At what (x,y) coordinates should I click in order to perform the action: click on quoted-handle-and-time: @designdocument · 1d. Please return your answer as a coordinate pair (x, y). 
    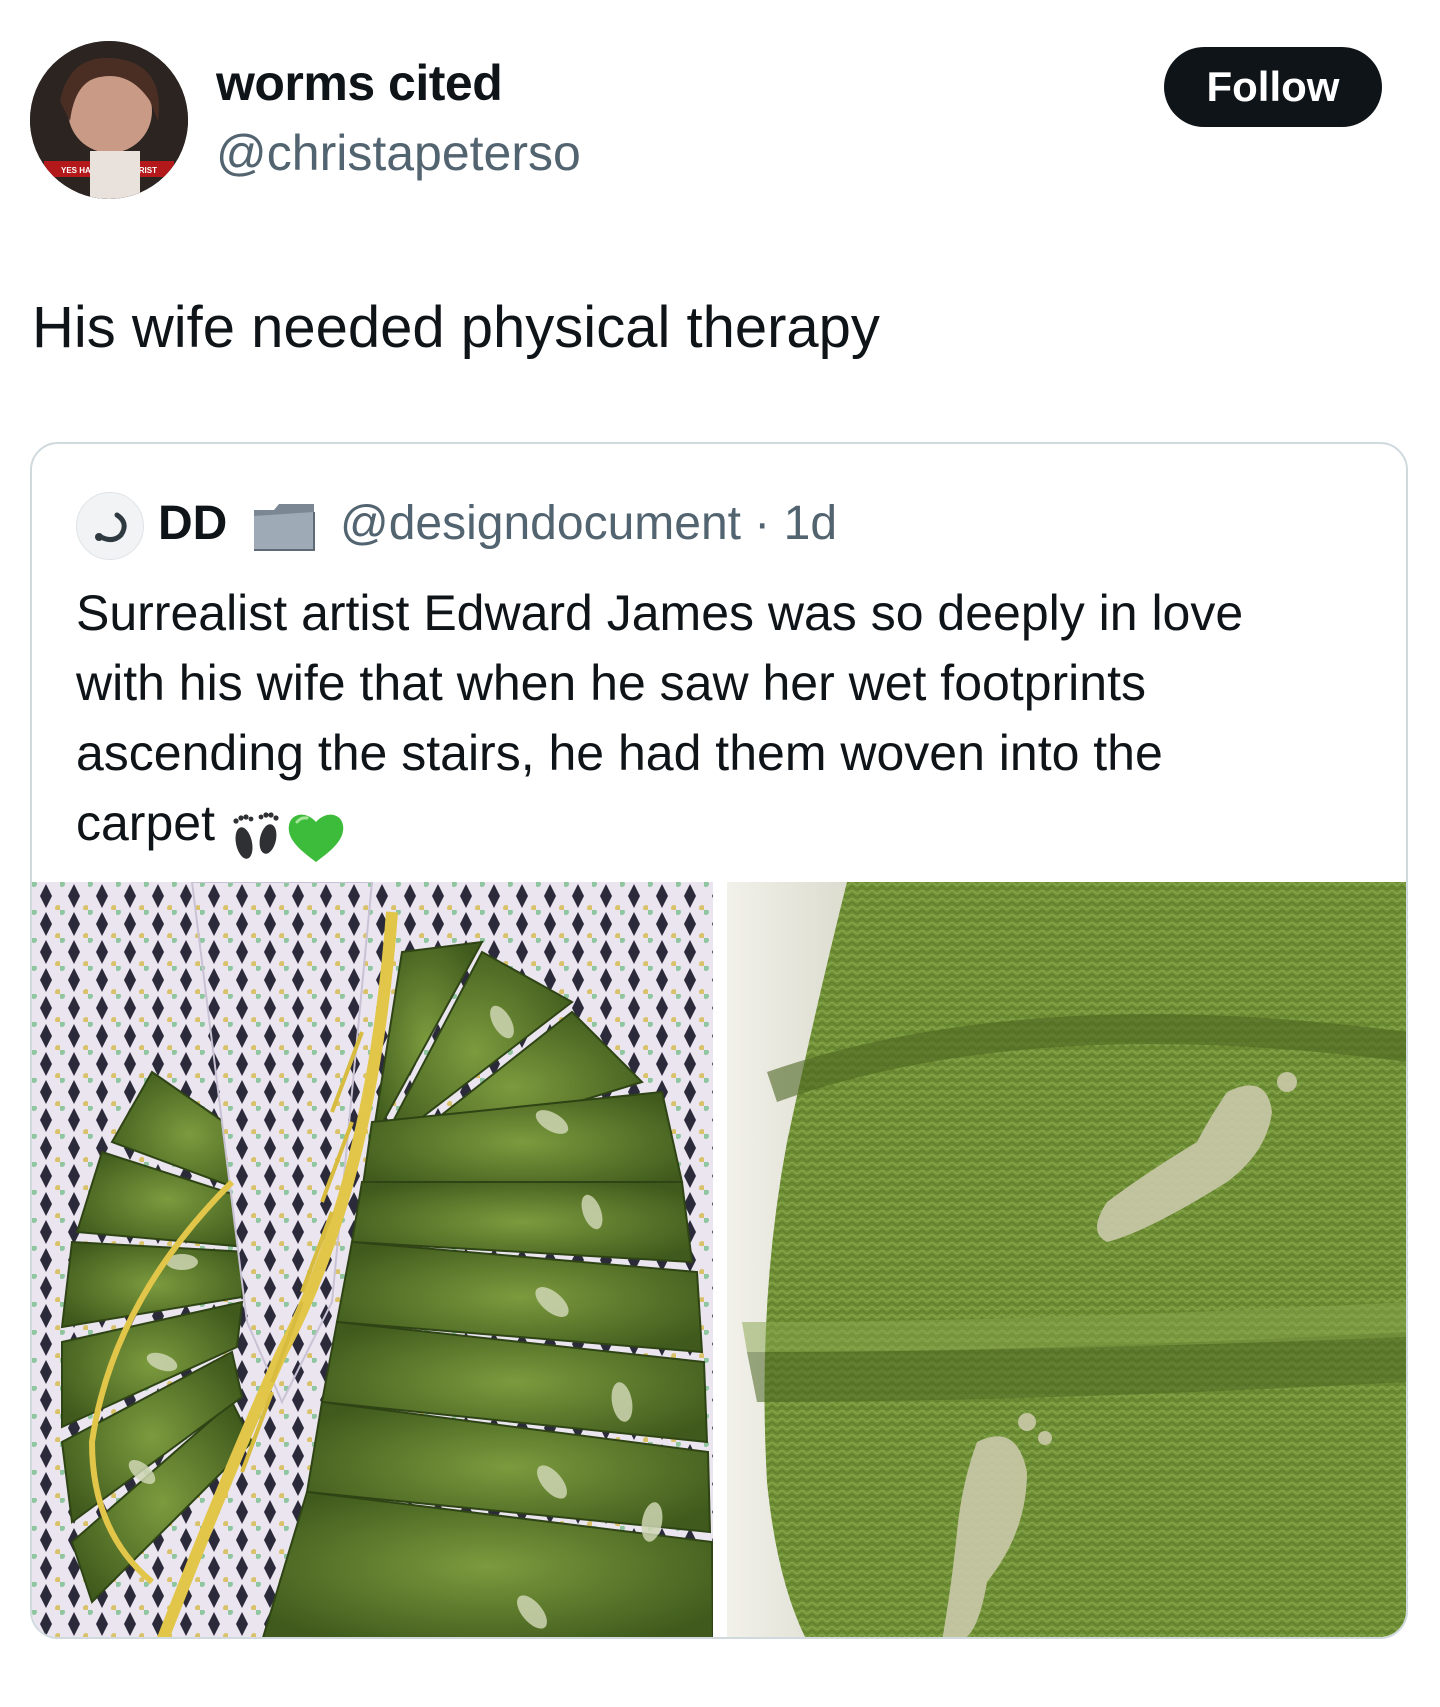
    Looking at the image, I should click on (588, 523).